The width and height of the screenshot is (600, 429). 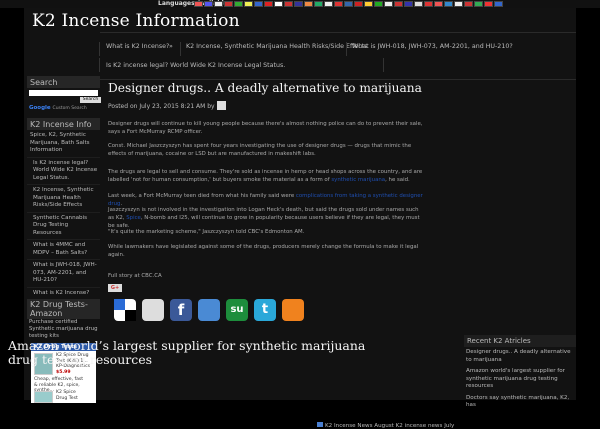 What do you see at coordinates (133, 218) in the screenshot?
I see `spice-link: Spice` at bounding box center [133, 218].